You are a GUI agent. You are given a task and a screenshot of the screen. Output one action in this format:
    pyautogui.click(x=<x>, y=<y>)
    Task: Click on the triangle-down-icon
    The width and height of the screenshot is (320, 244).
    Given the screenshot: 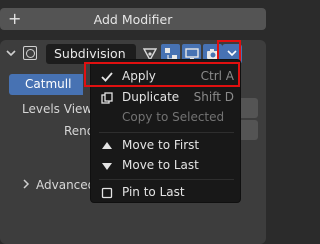 What is the action you would take?
    pyautogui.click(x=107, y=166)
    